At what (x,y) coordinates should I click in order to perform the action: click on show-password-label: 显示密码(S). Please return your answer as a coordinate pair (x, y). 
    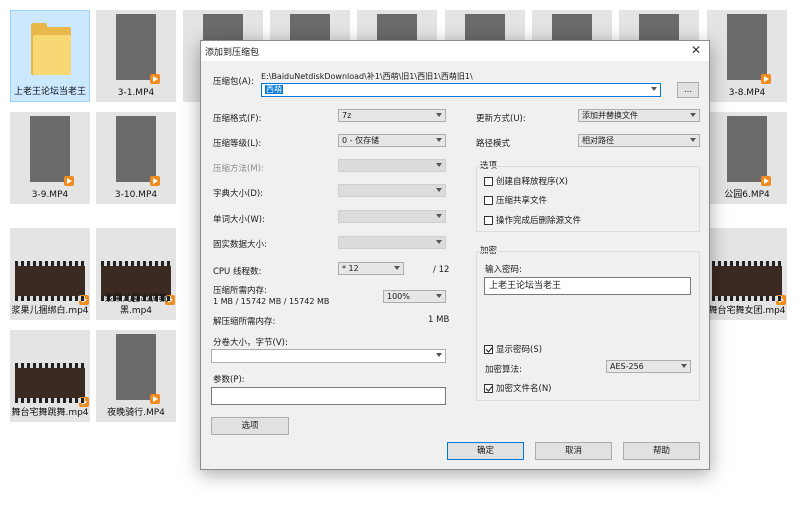
    Looking at the image, I should click on (519, 350).